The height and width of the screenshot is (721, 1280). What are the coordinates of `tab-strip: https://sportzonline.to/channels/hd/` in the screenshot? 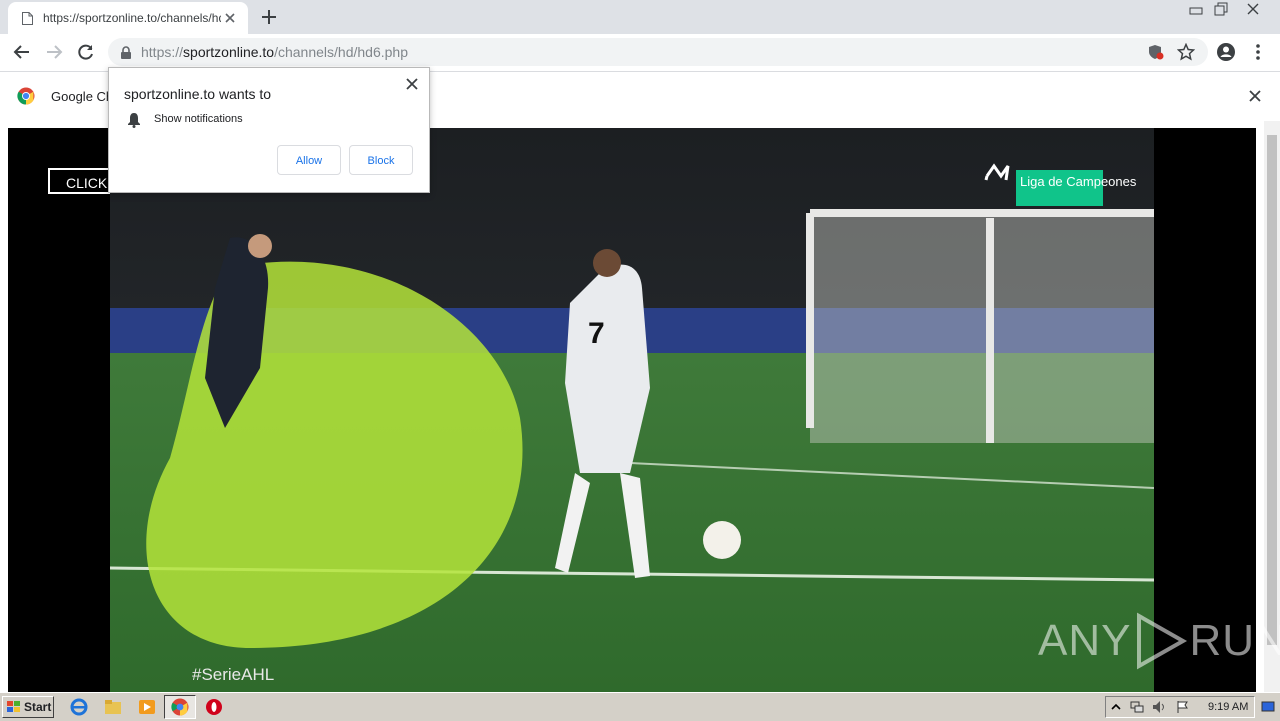 It's located at (640, 17).